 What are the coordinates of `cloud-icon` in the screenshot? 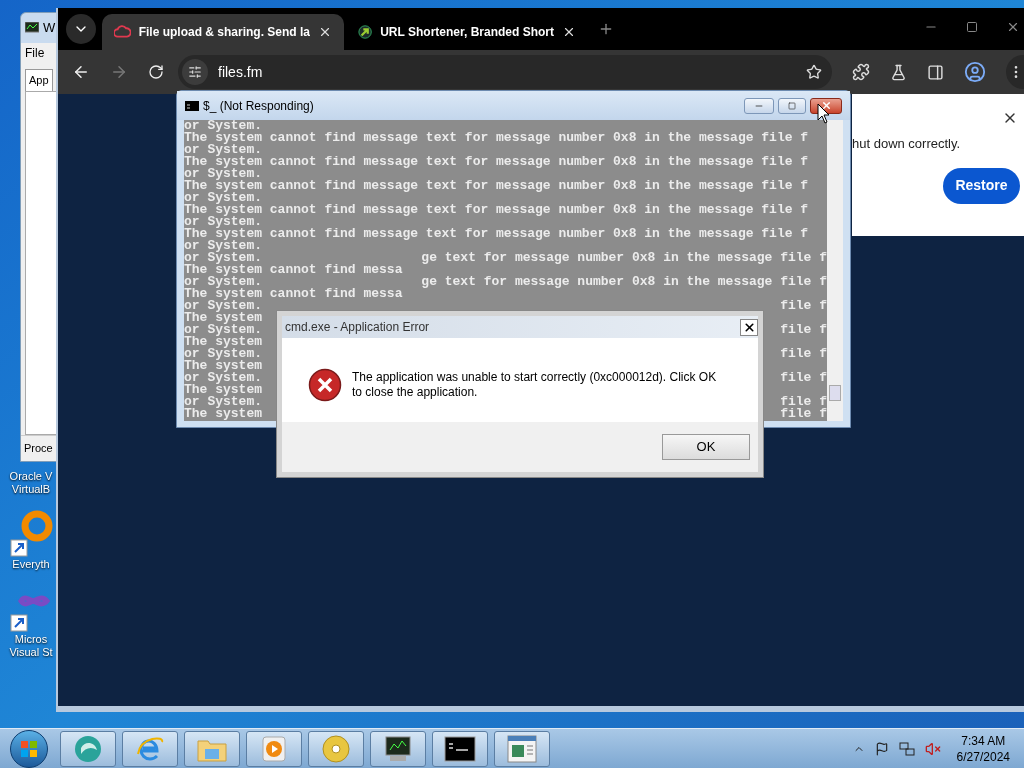 It's located at (122, 32).